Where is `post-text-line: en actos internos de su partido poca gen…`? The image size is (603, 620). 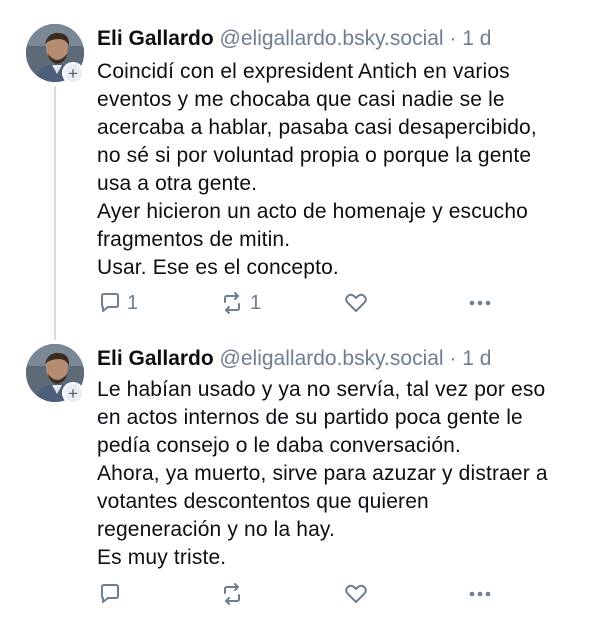
post-text-line: en actos internos de su partido poca gen… is located at coordinates (310, 417).